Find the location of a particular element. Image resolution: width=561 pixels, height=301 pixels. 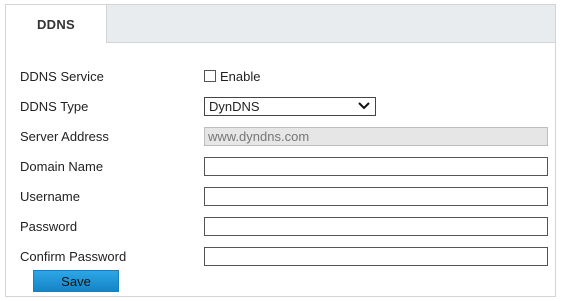

domain-name-field is located at coordinates (376, 166).